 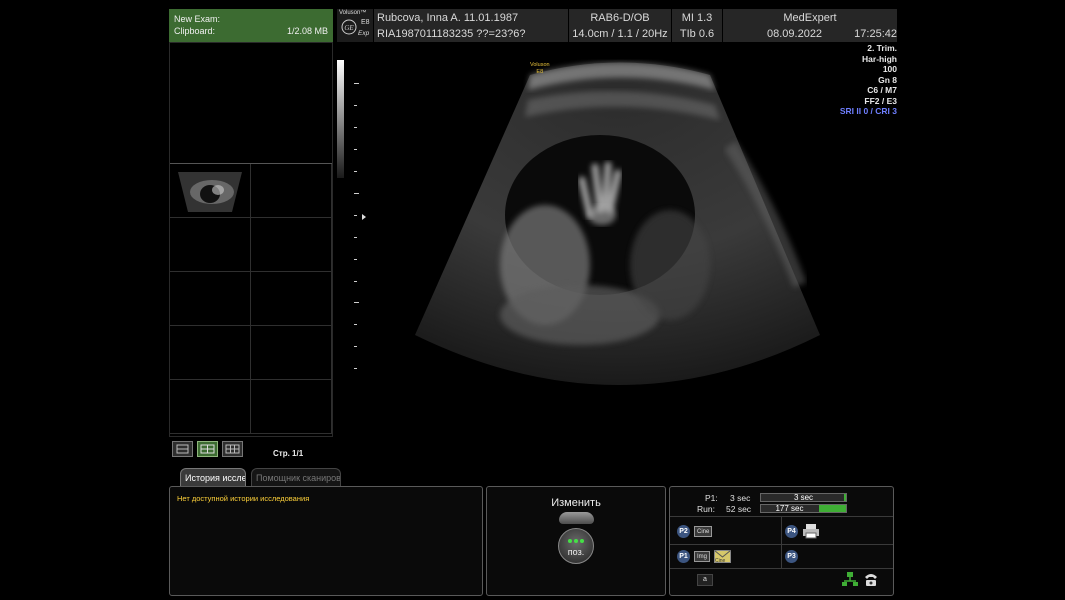 What do you see at coordinates (879, 58) in the screenshot?
I see `param-harmonic: Har-high` at bounding box center [879, 58].